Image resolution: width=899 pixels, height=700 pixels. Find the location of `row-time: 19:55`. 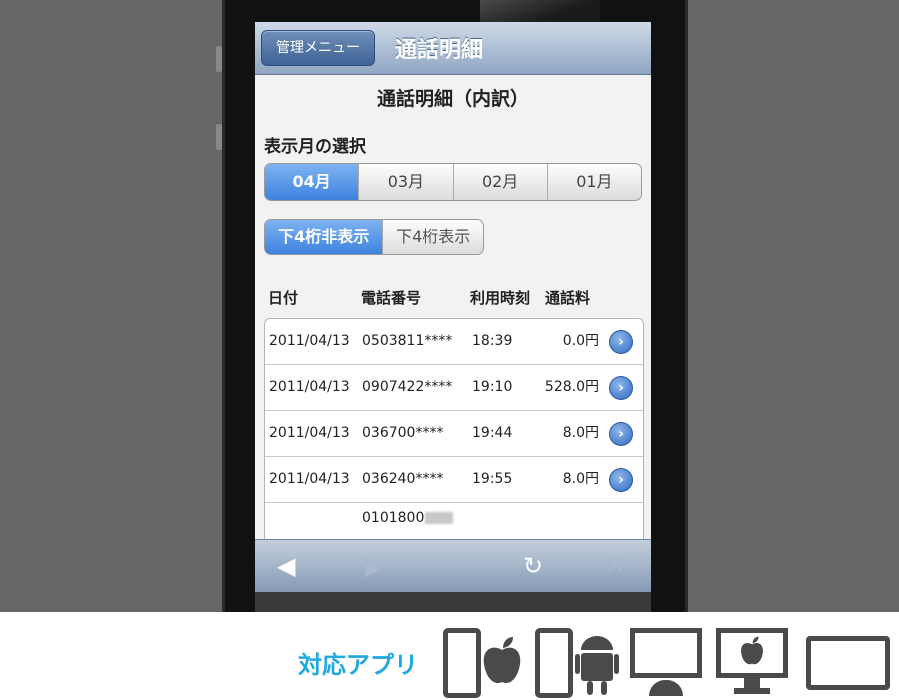

row-time: 19:55 is located at coordinates (492, 479).